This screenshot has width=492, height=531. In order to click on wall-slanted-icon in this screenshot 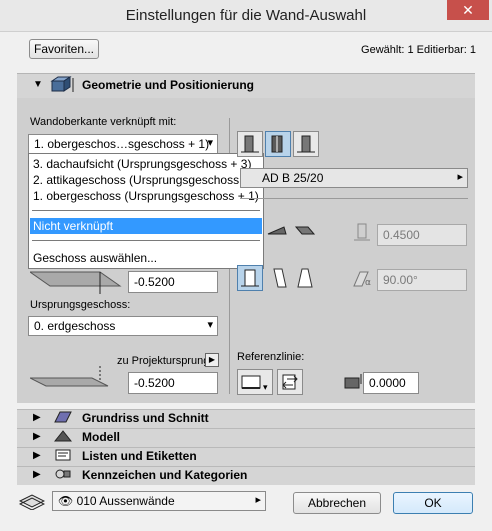, I will do `click(279, 278)`.